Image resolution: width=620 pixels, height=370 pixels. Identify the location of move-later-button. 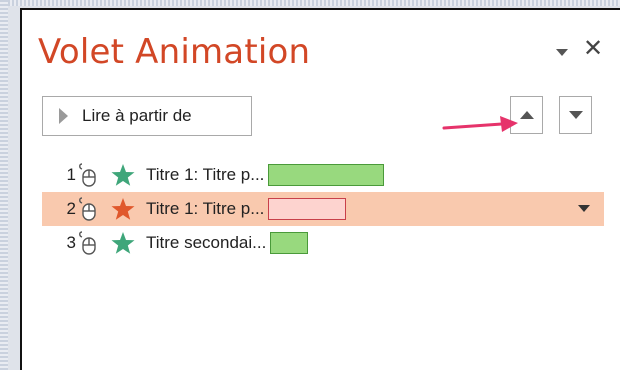
(575, 115).